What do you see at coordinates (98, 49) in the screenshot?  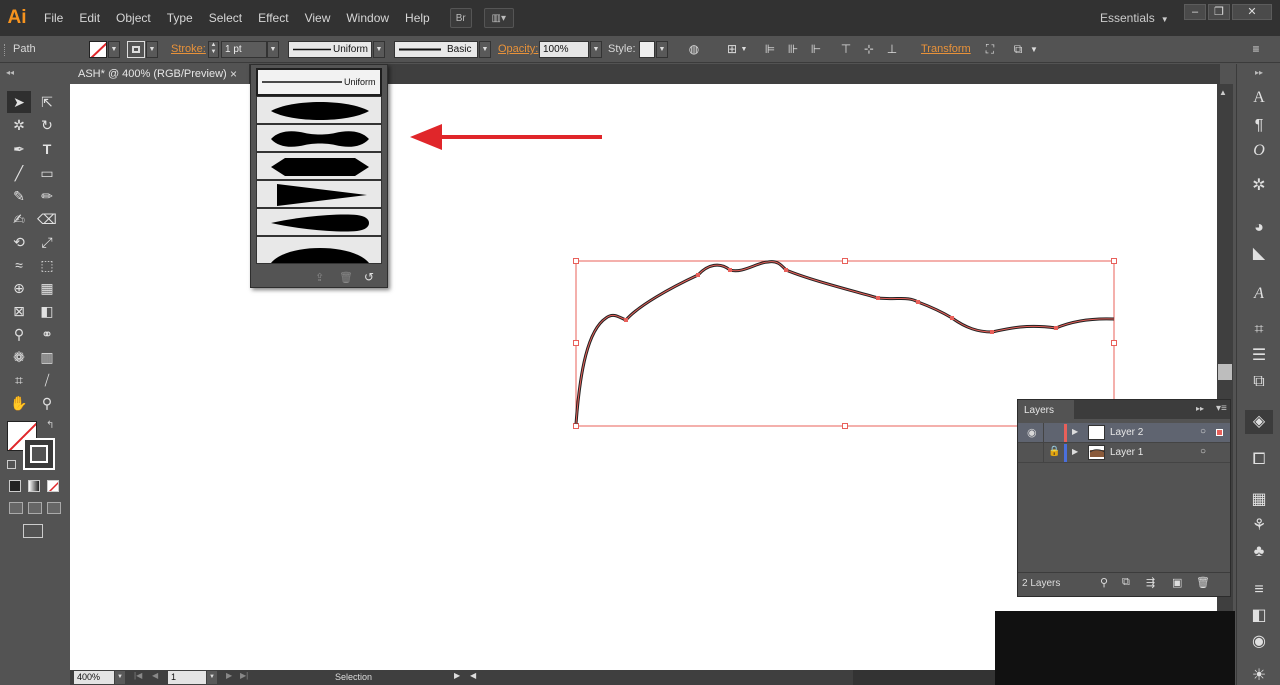 I see `fill-swatch` at bounding box center [98, 49].